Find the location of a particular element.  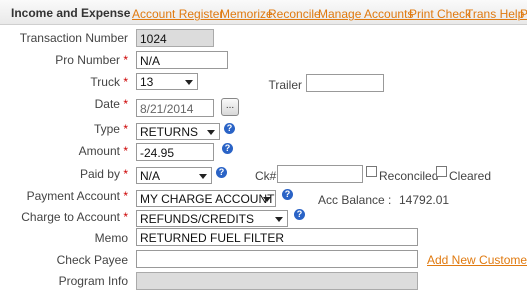

acc-balance-value: 14792.01 is located at coordinates (424, 200).